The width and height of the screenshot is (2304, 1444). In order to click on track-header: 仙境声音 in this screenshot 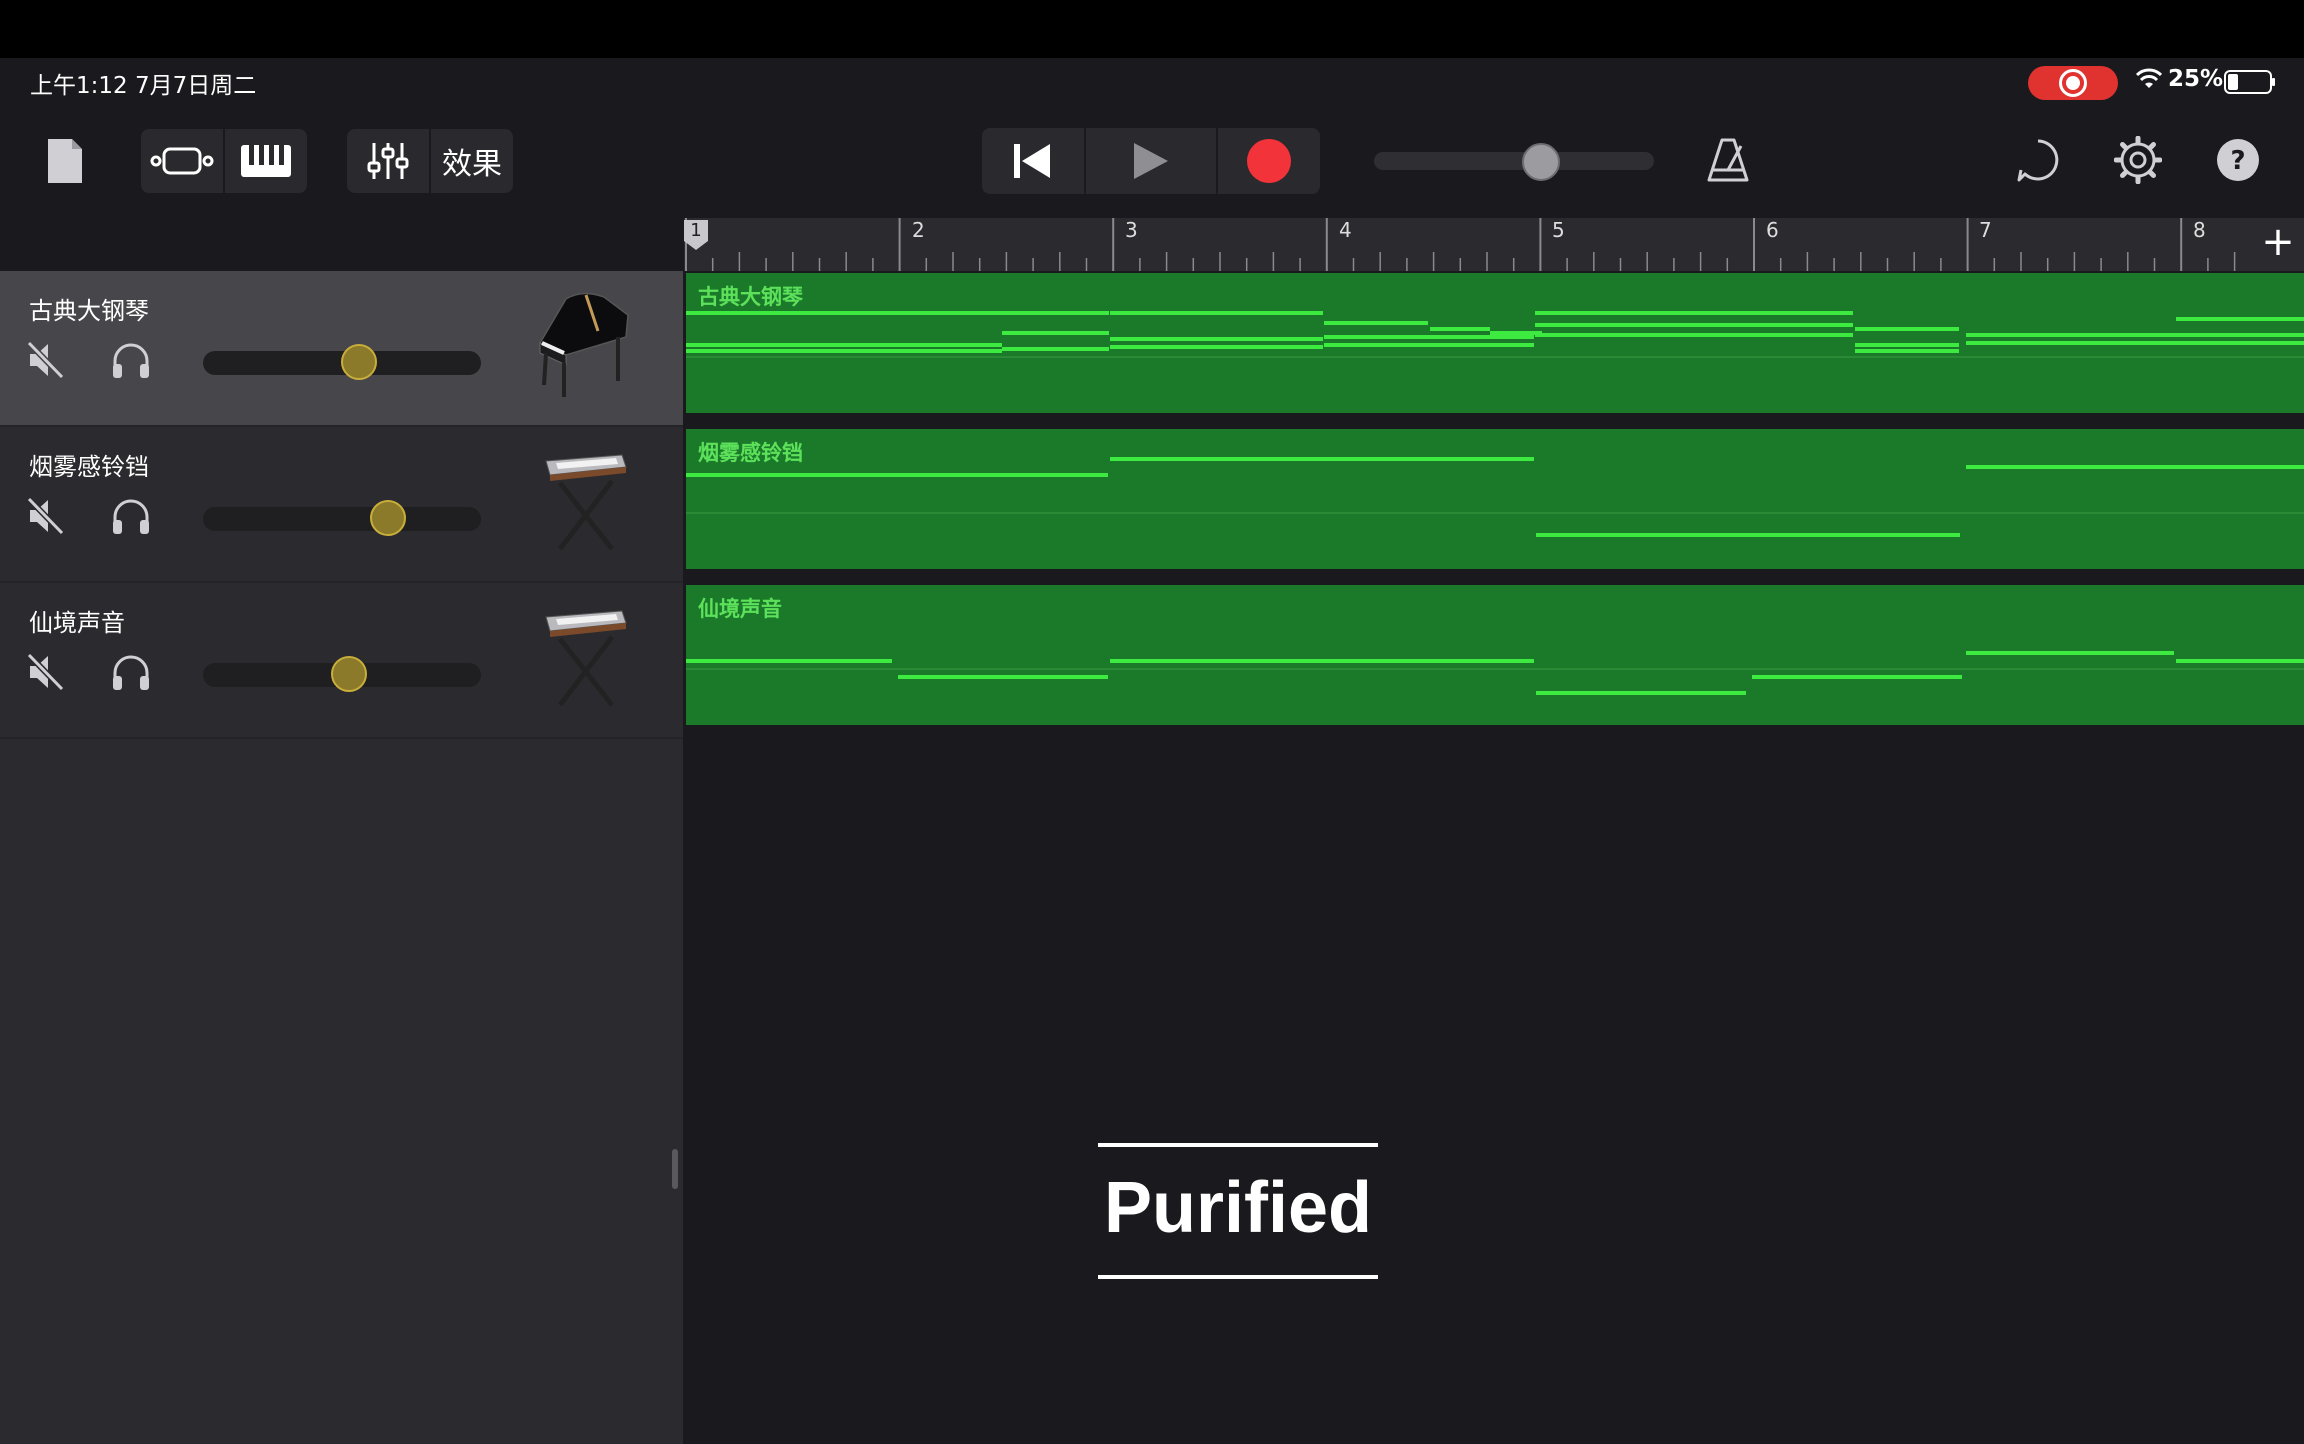, I will do `click(341, 661)`.